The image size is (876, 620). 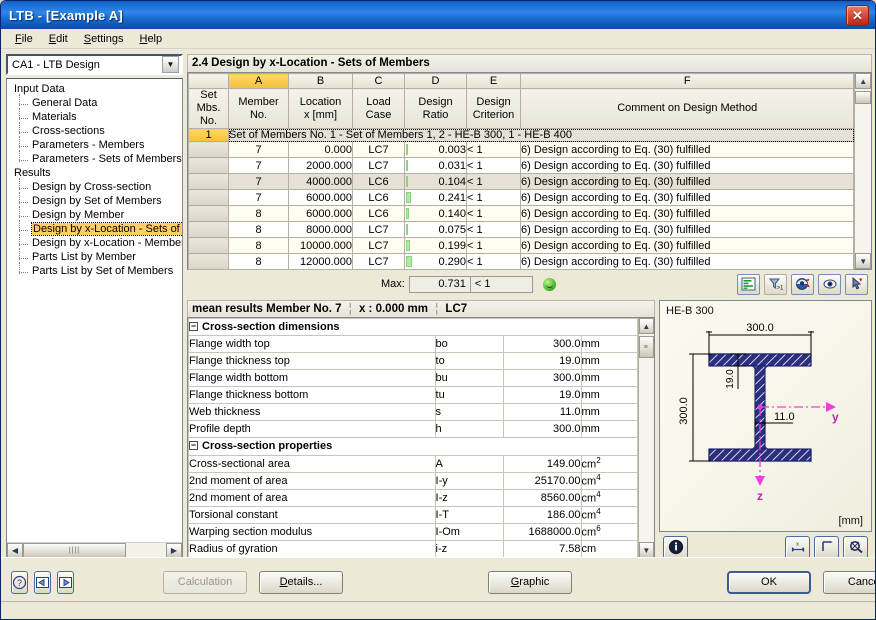 I want to click on detail-value: 19.0, so click(x=542, y=361).